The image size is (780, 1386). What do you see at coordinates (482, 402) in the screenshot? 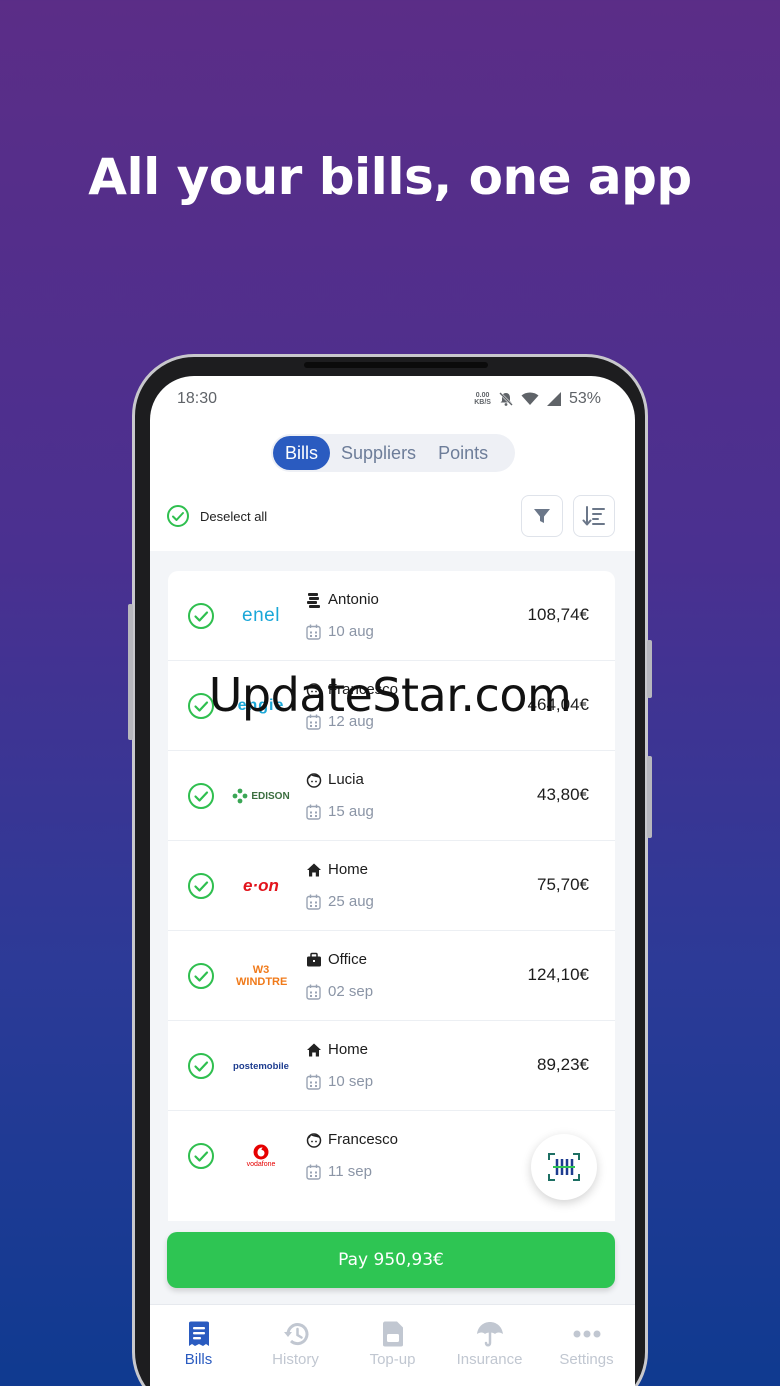
I see `network-speed-unit: KB/S` at bounding box center [482, 402].